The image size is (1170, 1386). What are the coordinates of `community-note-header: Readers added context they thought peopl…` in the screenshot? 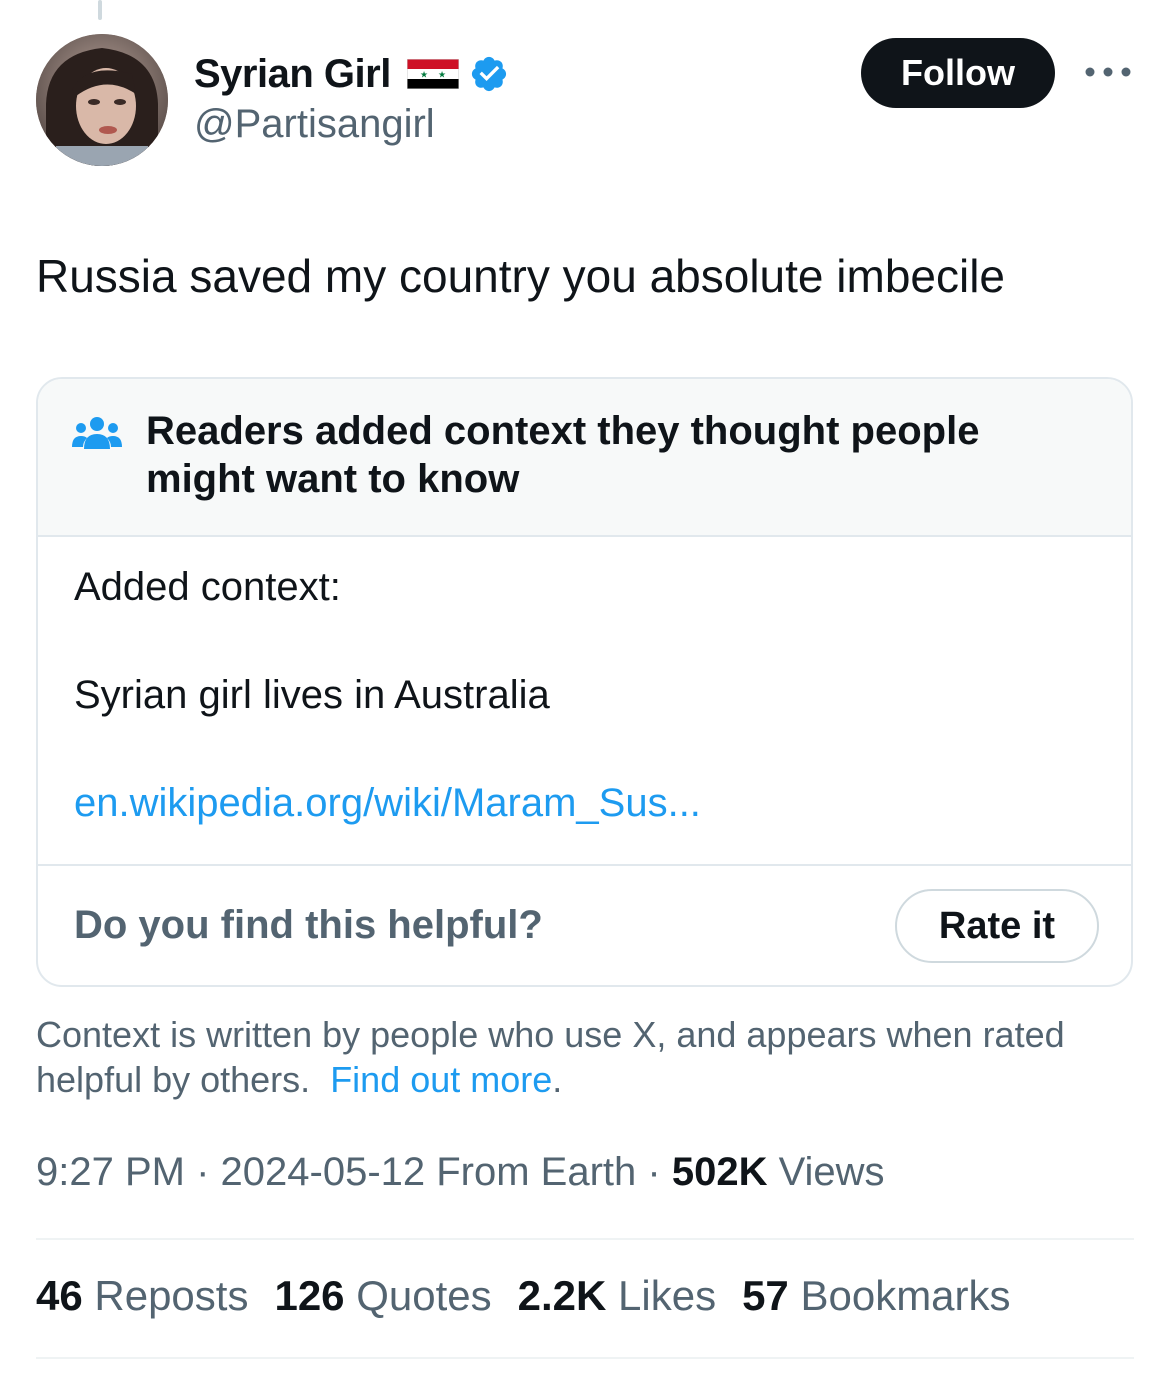 It's located at (584, 458).